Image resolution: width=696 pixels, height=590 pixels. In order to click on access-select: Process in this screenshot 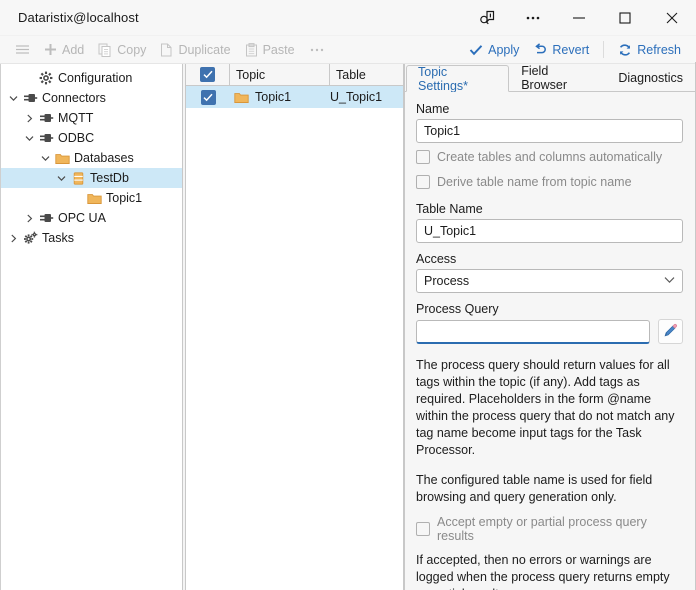, I will do `click(549, 281)`.